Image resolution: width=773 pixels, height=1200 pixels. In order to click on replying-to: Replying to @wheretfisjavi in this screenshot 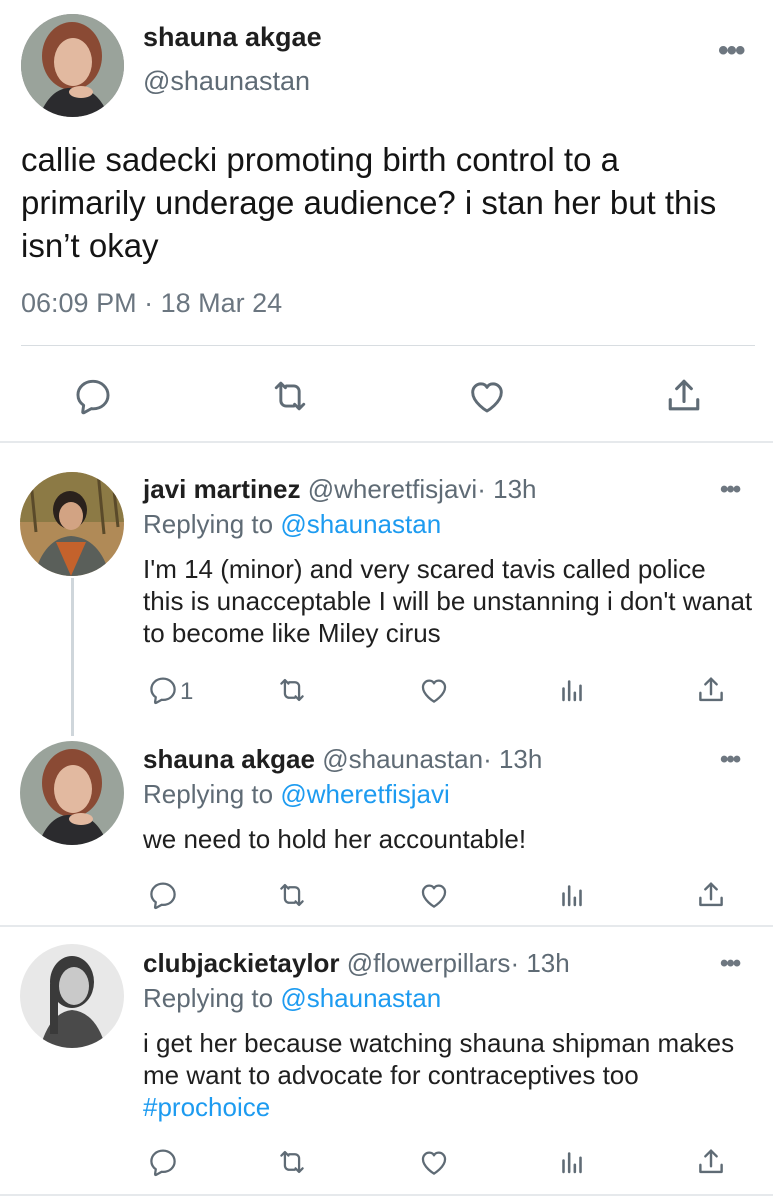, I will do `click(296, 794)`.